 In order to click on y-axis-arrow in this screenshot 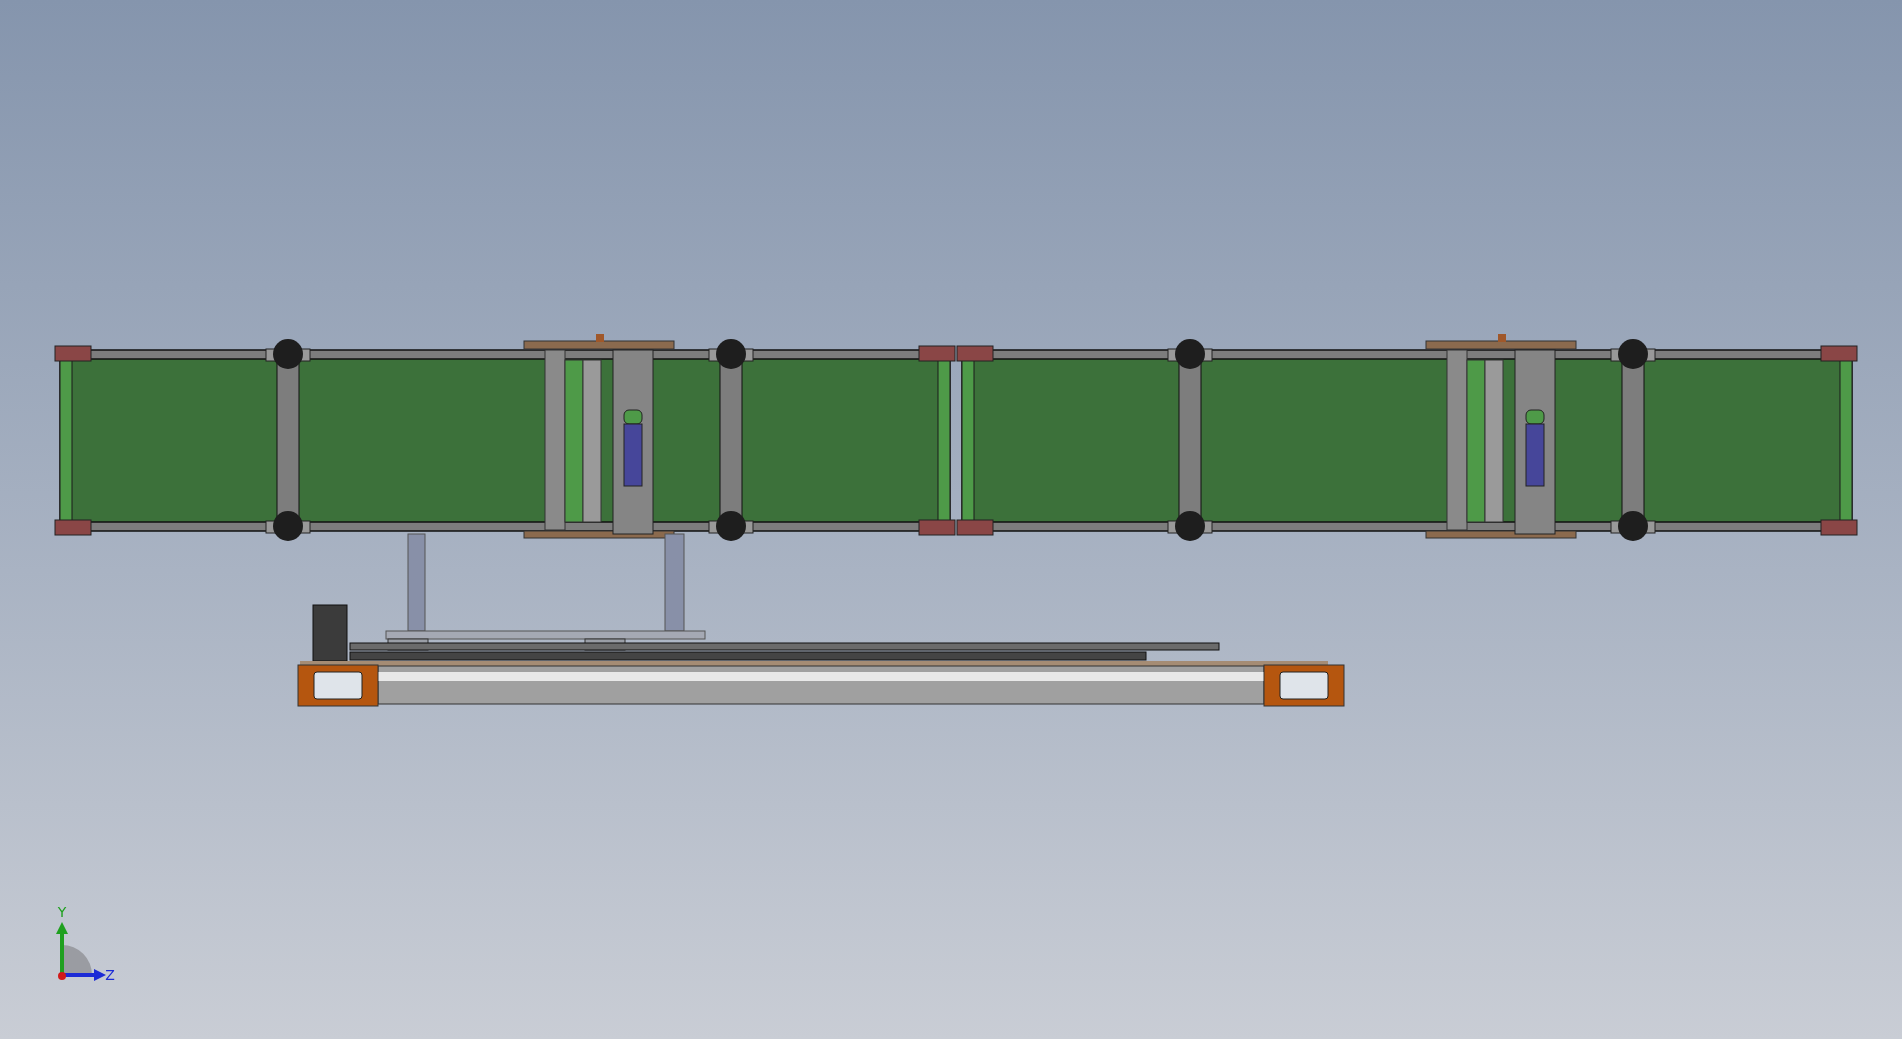, I will do `click(62, 948)`.